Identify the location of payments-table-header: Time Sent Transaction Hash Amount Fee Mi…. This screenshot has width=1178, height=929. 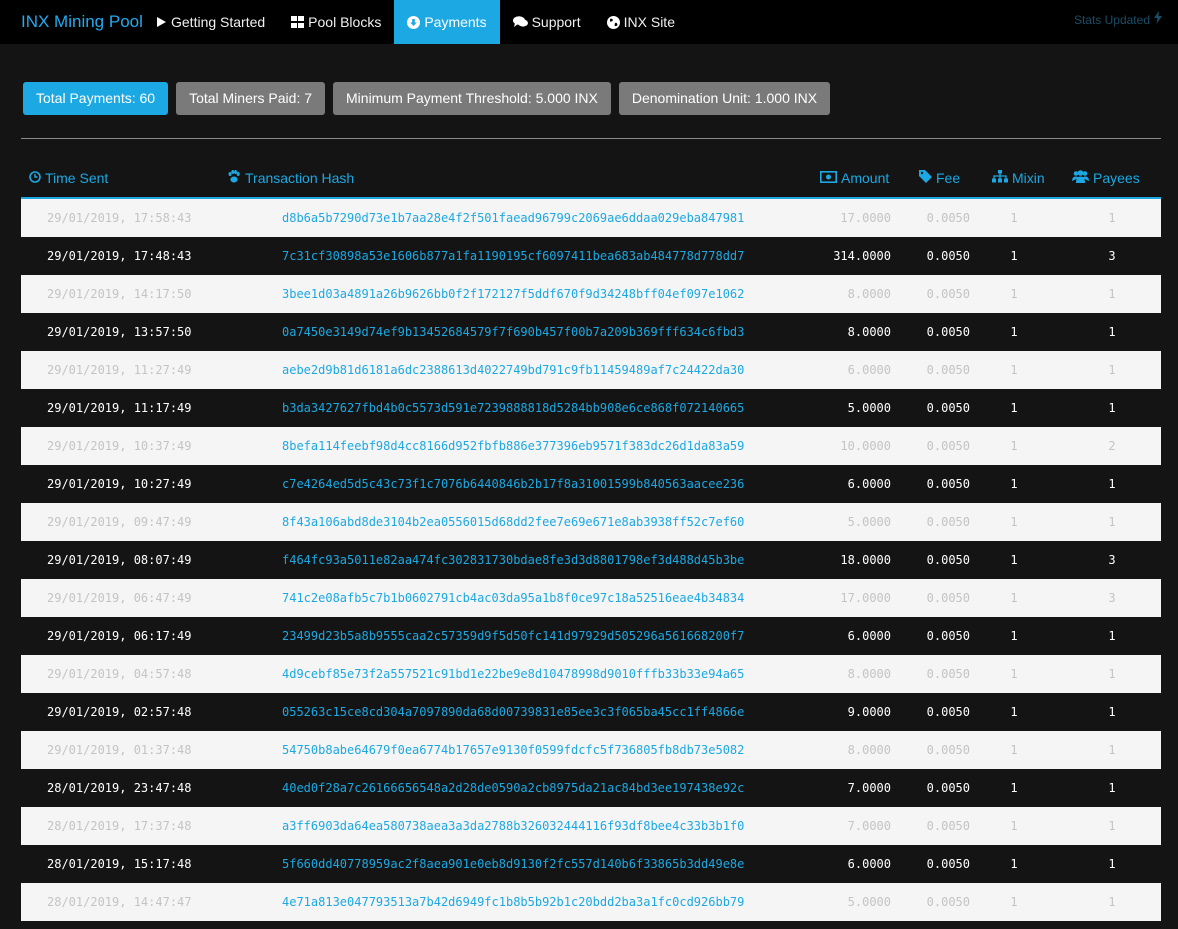
(591, 179).